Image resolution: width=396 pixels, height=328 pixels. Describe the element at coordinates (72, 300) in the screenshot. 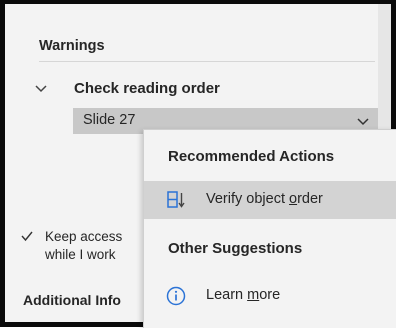

I see `additional-info-heading: Additional Info` at that location.